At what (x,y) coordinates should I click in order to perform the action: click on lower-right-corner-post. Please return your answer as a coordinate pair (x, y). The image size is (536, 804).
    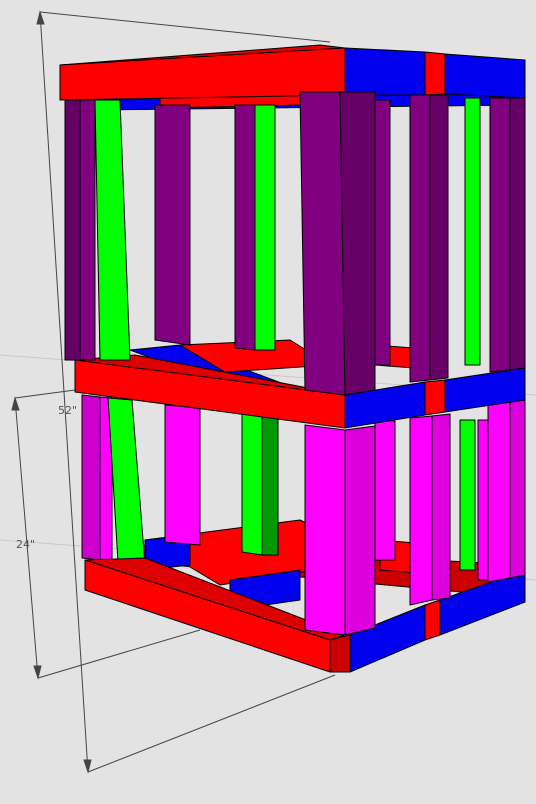
    Looking at the image, I should click on (499, 492).